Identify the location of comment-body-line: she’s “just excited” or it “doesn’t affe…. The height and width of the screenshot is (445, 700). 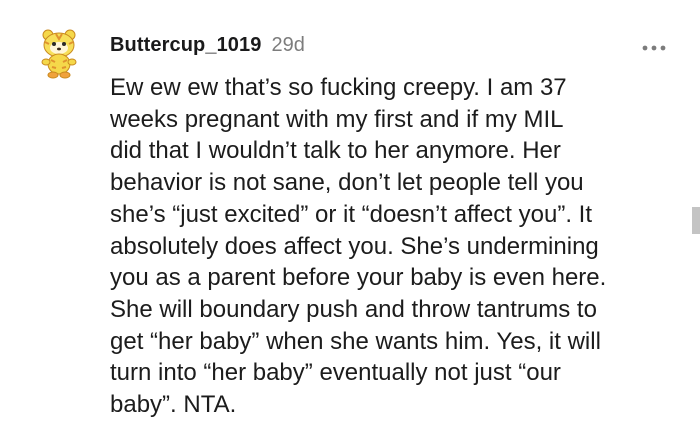
(351, 214).